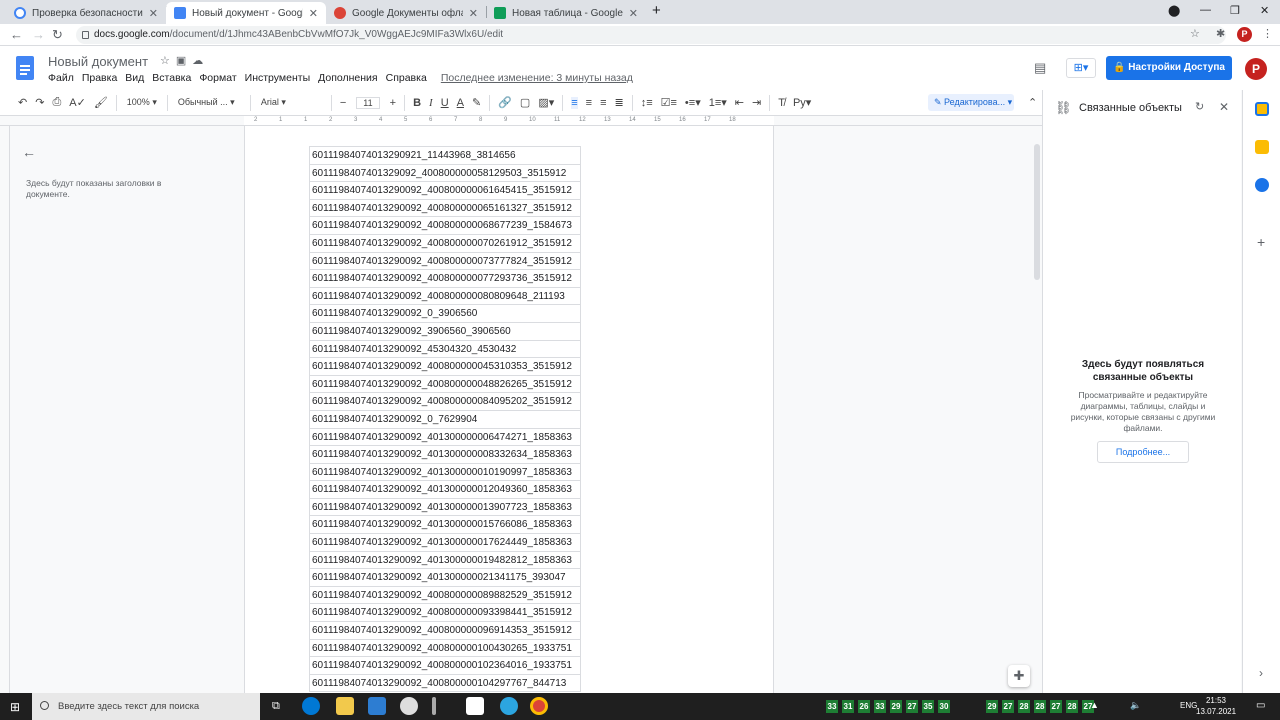 The image size is (1280, 720). I want to click on close-window-icon: ✕, so click(1264, 10).